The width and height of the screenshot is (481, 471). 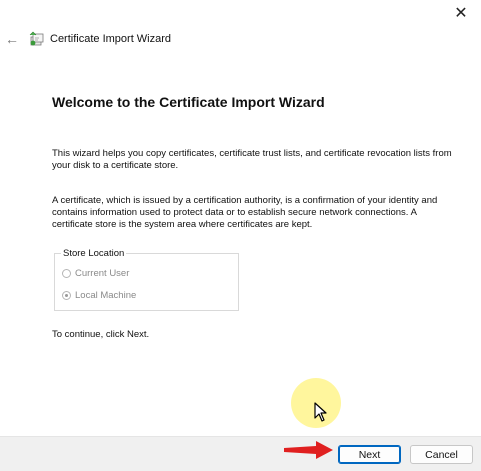 I want to click on store-location-label: Store Location, so click(x=94, y=253).